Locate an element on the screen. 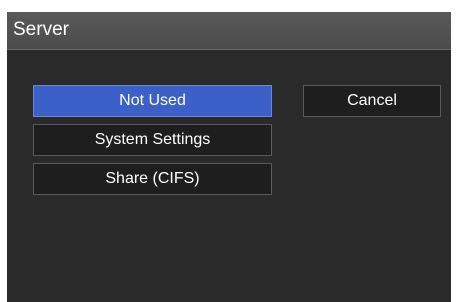  option-system-settings-button: System Settings is located at coordinates (152, 140).